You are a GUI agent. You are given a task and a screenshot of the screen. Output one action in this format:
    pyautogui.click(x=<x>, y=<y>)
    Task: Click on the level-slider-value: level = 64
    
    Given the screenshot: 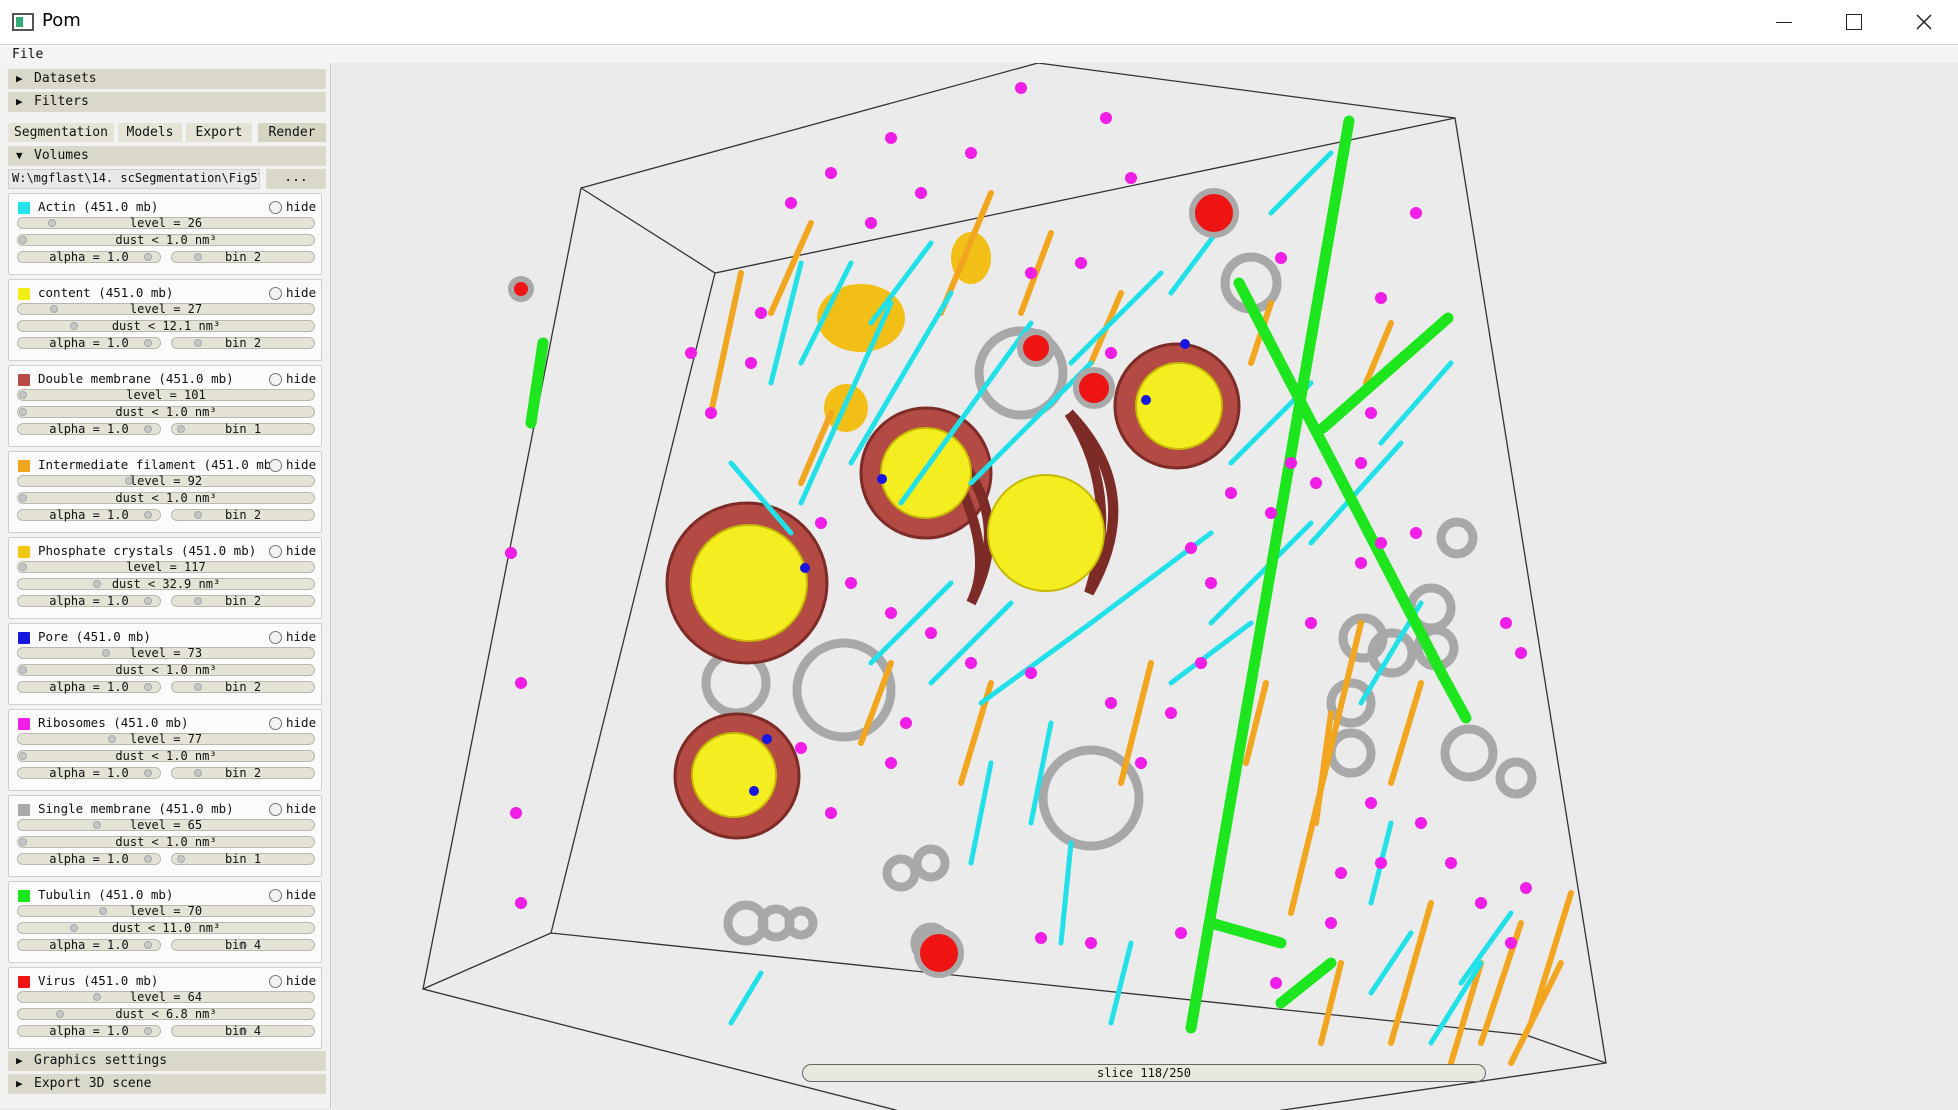 What is the action you would take?
    pyautogui.click(x=166, y=997)
    